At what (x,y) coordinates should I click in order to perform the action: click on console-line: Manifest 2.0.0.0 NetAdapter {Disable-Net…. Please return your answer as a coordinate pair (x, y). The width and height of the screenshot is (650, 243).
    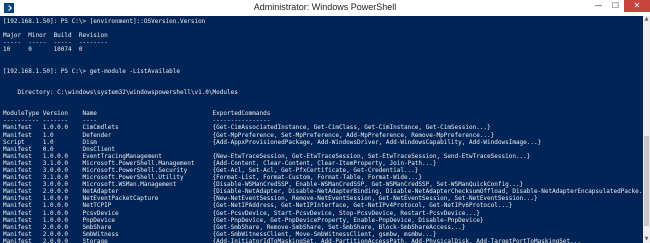
    Looking at the image, I should click on (323, 192).